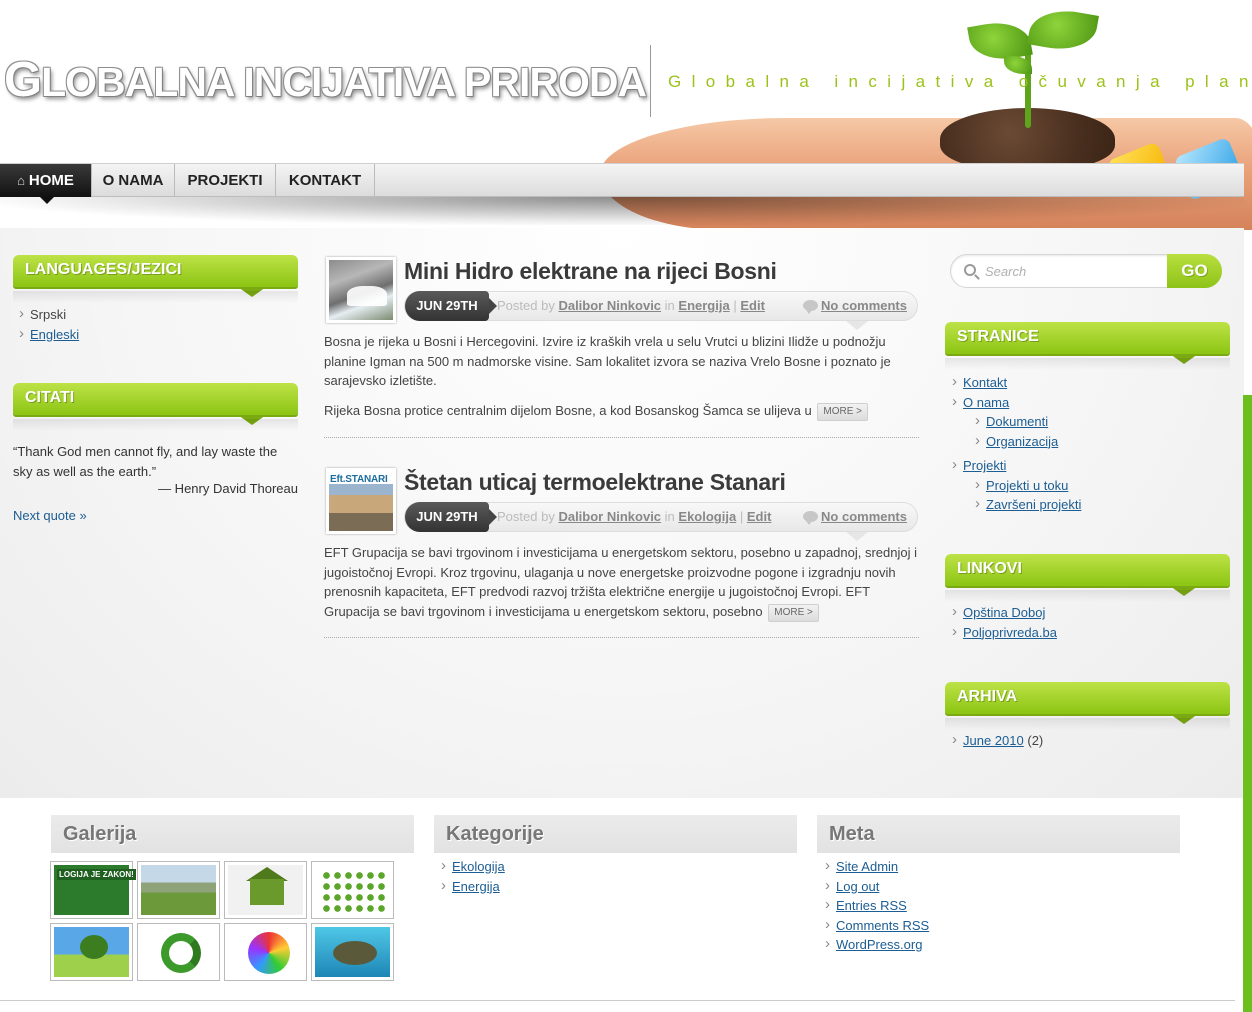  What do you see at coordinates (1087, 343) in the screenshot?
I see `widget-title-stranice: STRANICE` at bounding box center [1087, 343].